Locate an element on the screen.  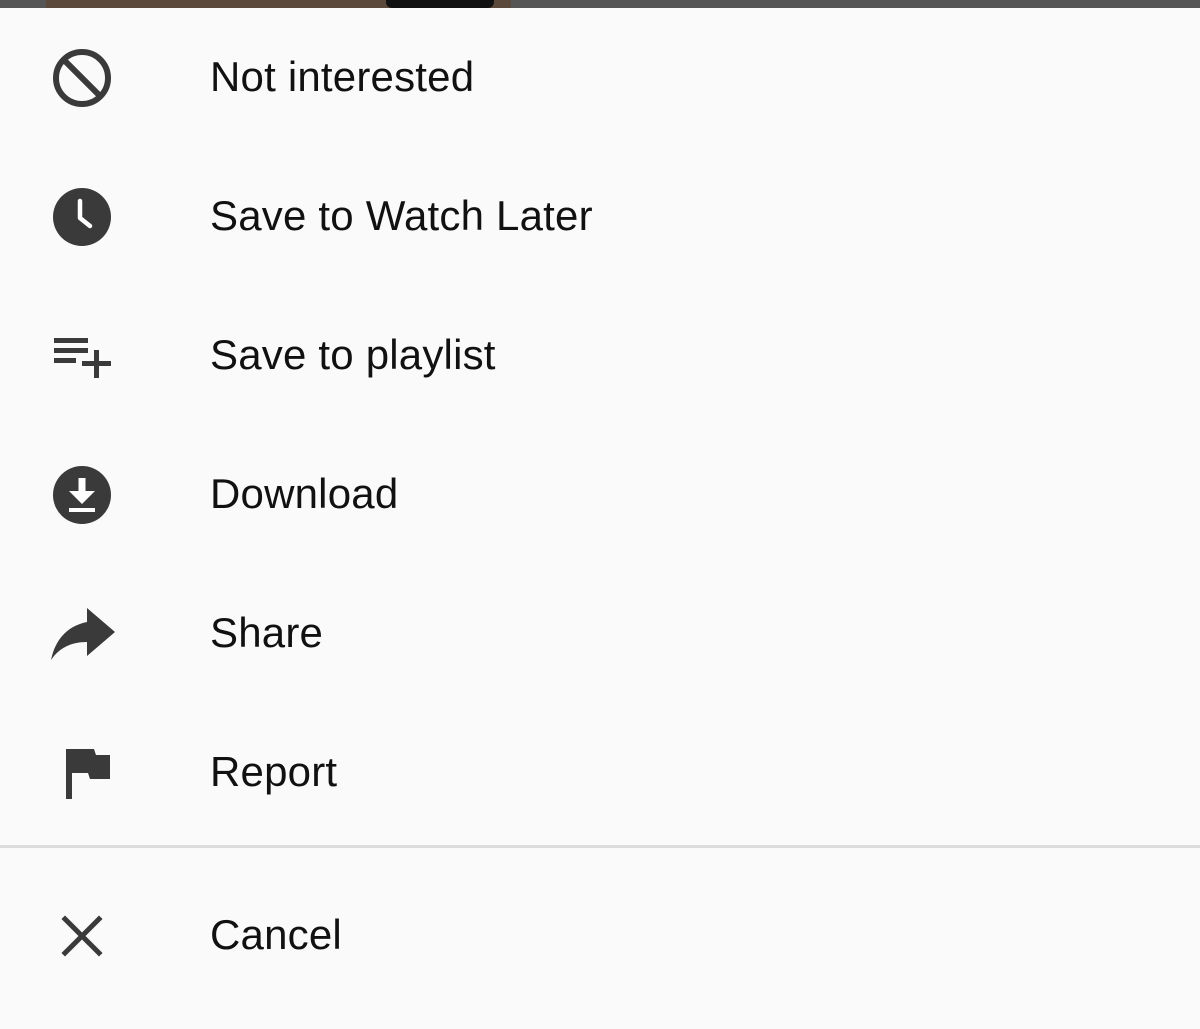
share-icon is located at coordinates (82, 634).